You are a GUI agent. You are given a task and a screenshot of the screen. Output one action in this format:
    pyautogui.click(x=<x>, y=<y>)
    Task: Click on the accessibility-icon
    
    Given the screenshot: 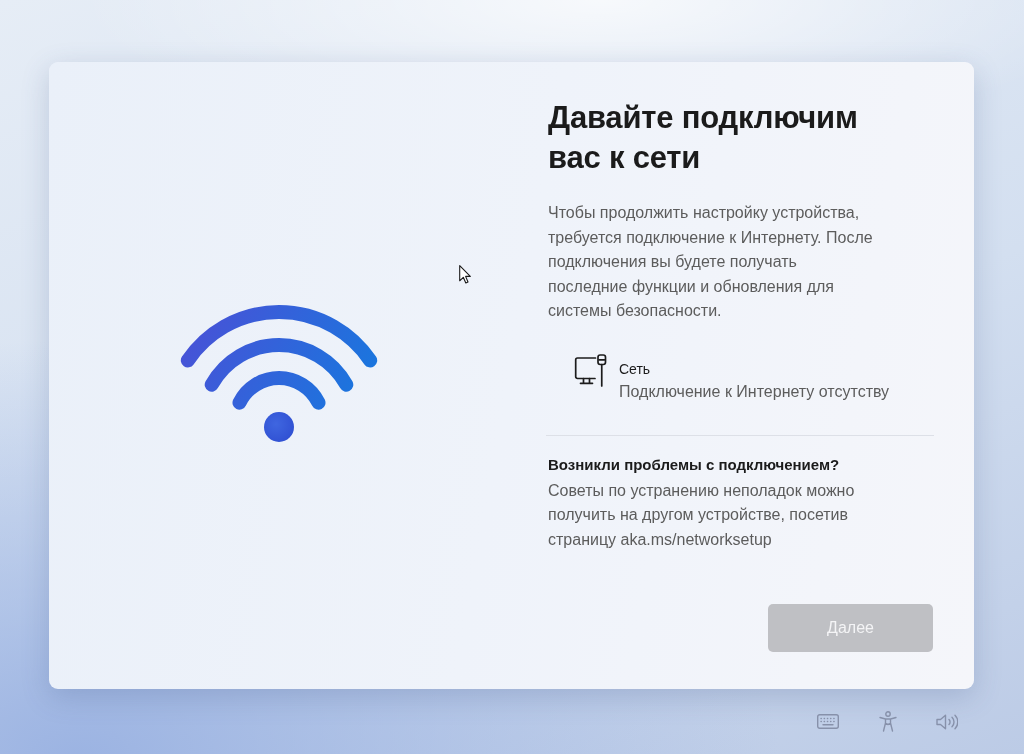 What is the action you would take?
    pyautogui.click(x=887, y=721)
    